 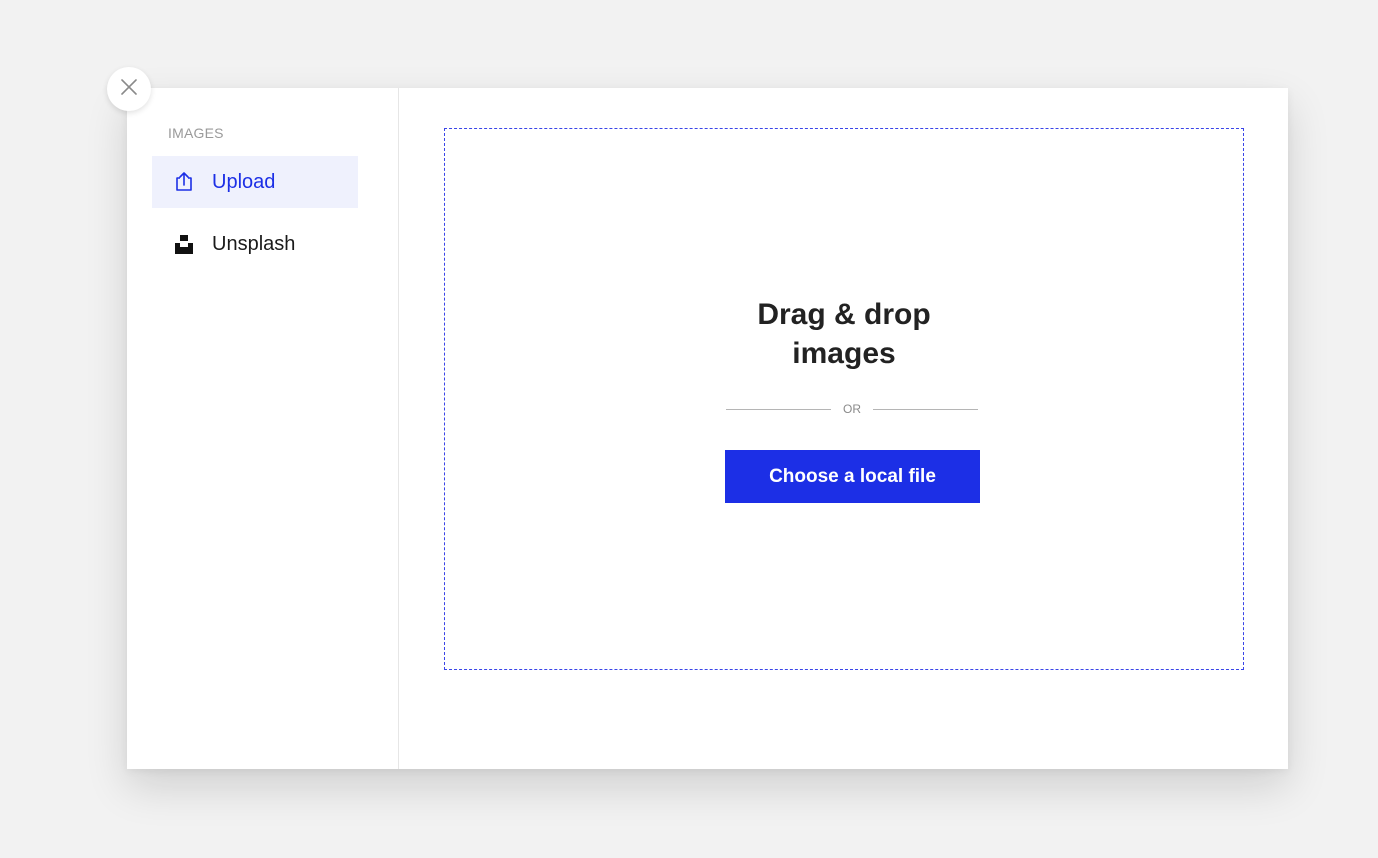 What do you see at coordinates (852, 476) in the screenshot?
I see `choose-local-file-button: Choose a local file` at bounding box center [852, 476].